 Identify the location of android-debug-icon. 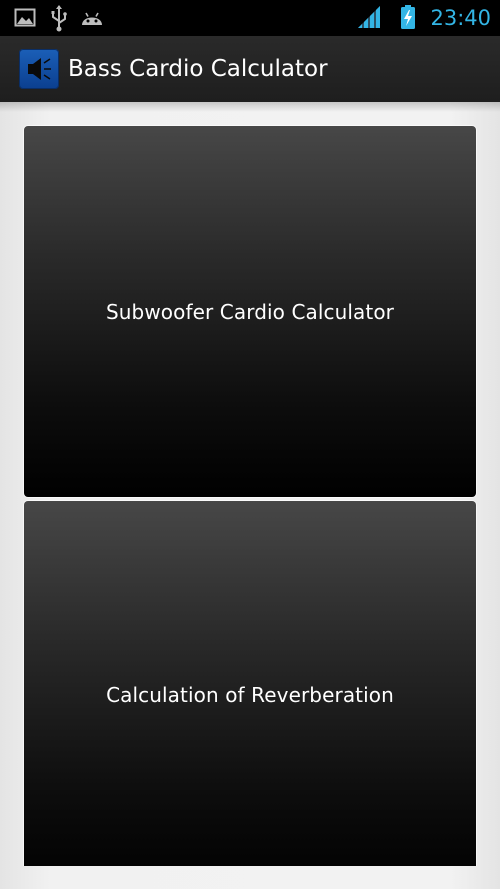
(92, 18).